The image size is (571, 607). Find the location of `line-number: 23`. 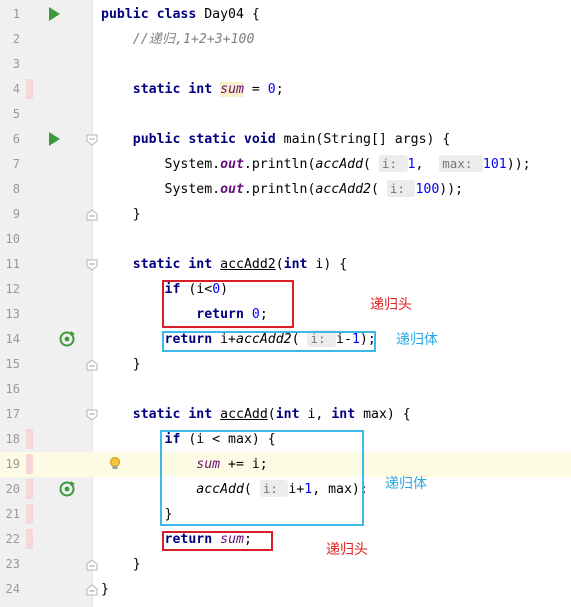

line-number: 23 is located at coordinates (12, 564).